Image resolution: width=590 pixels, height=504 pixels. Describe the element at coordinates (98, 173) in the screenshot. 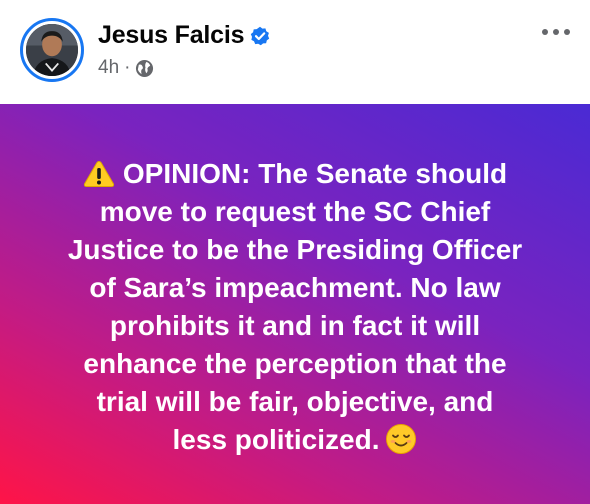

I see `warning-icon` at that location.